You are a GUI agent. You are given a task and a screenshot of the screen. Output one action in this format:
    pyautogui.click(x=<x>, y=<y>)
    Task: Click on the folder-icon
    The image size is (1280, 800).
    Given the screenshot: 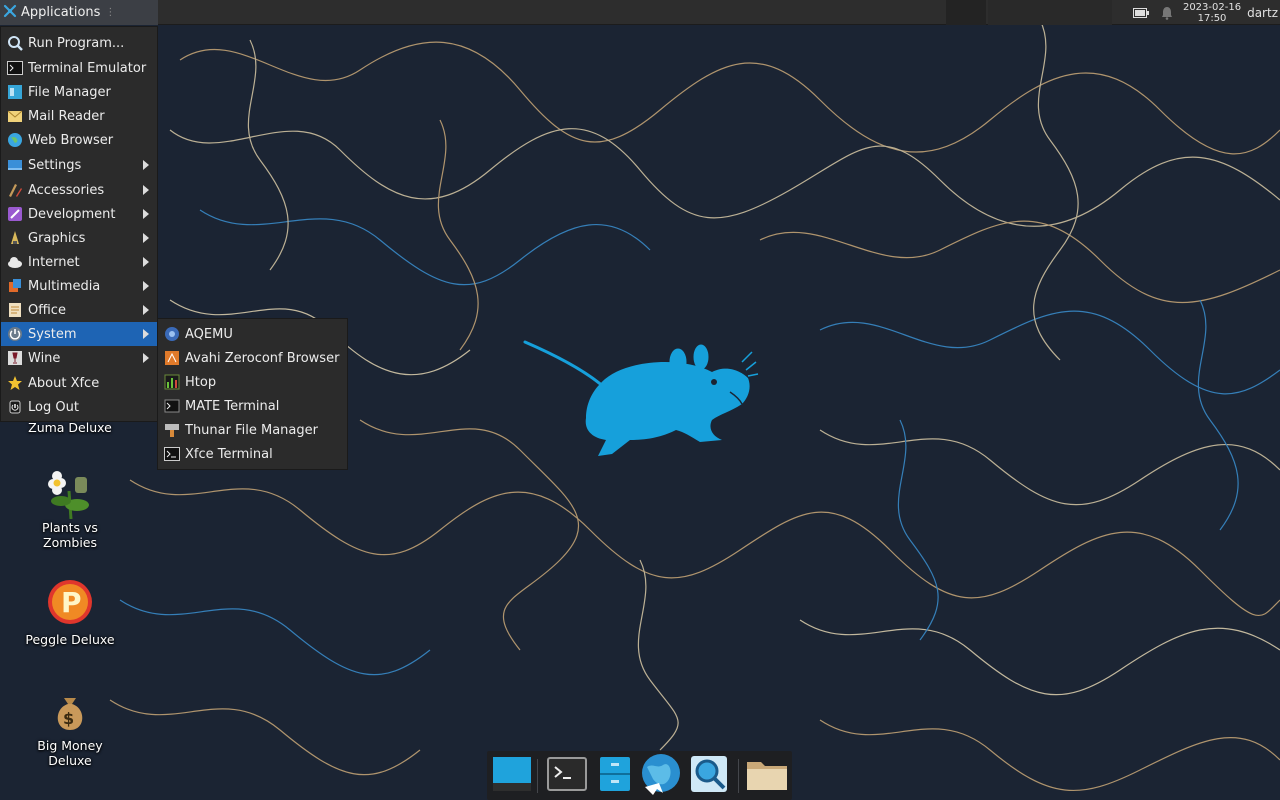 What is the action you would take?
    pyautogui.click(x=767, y=776)
    